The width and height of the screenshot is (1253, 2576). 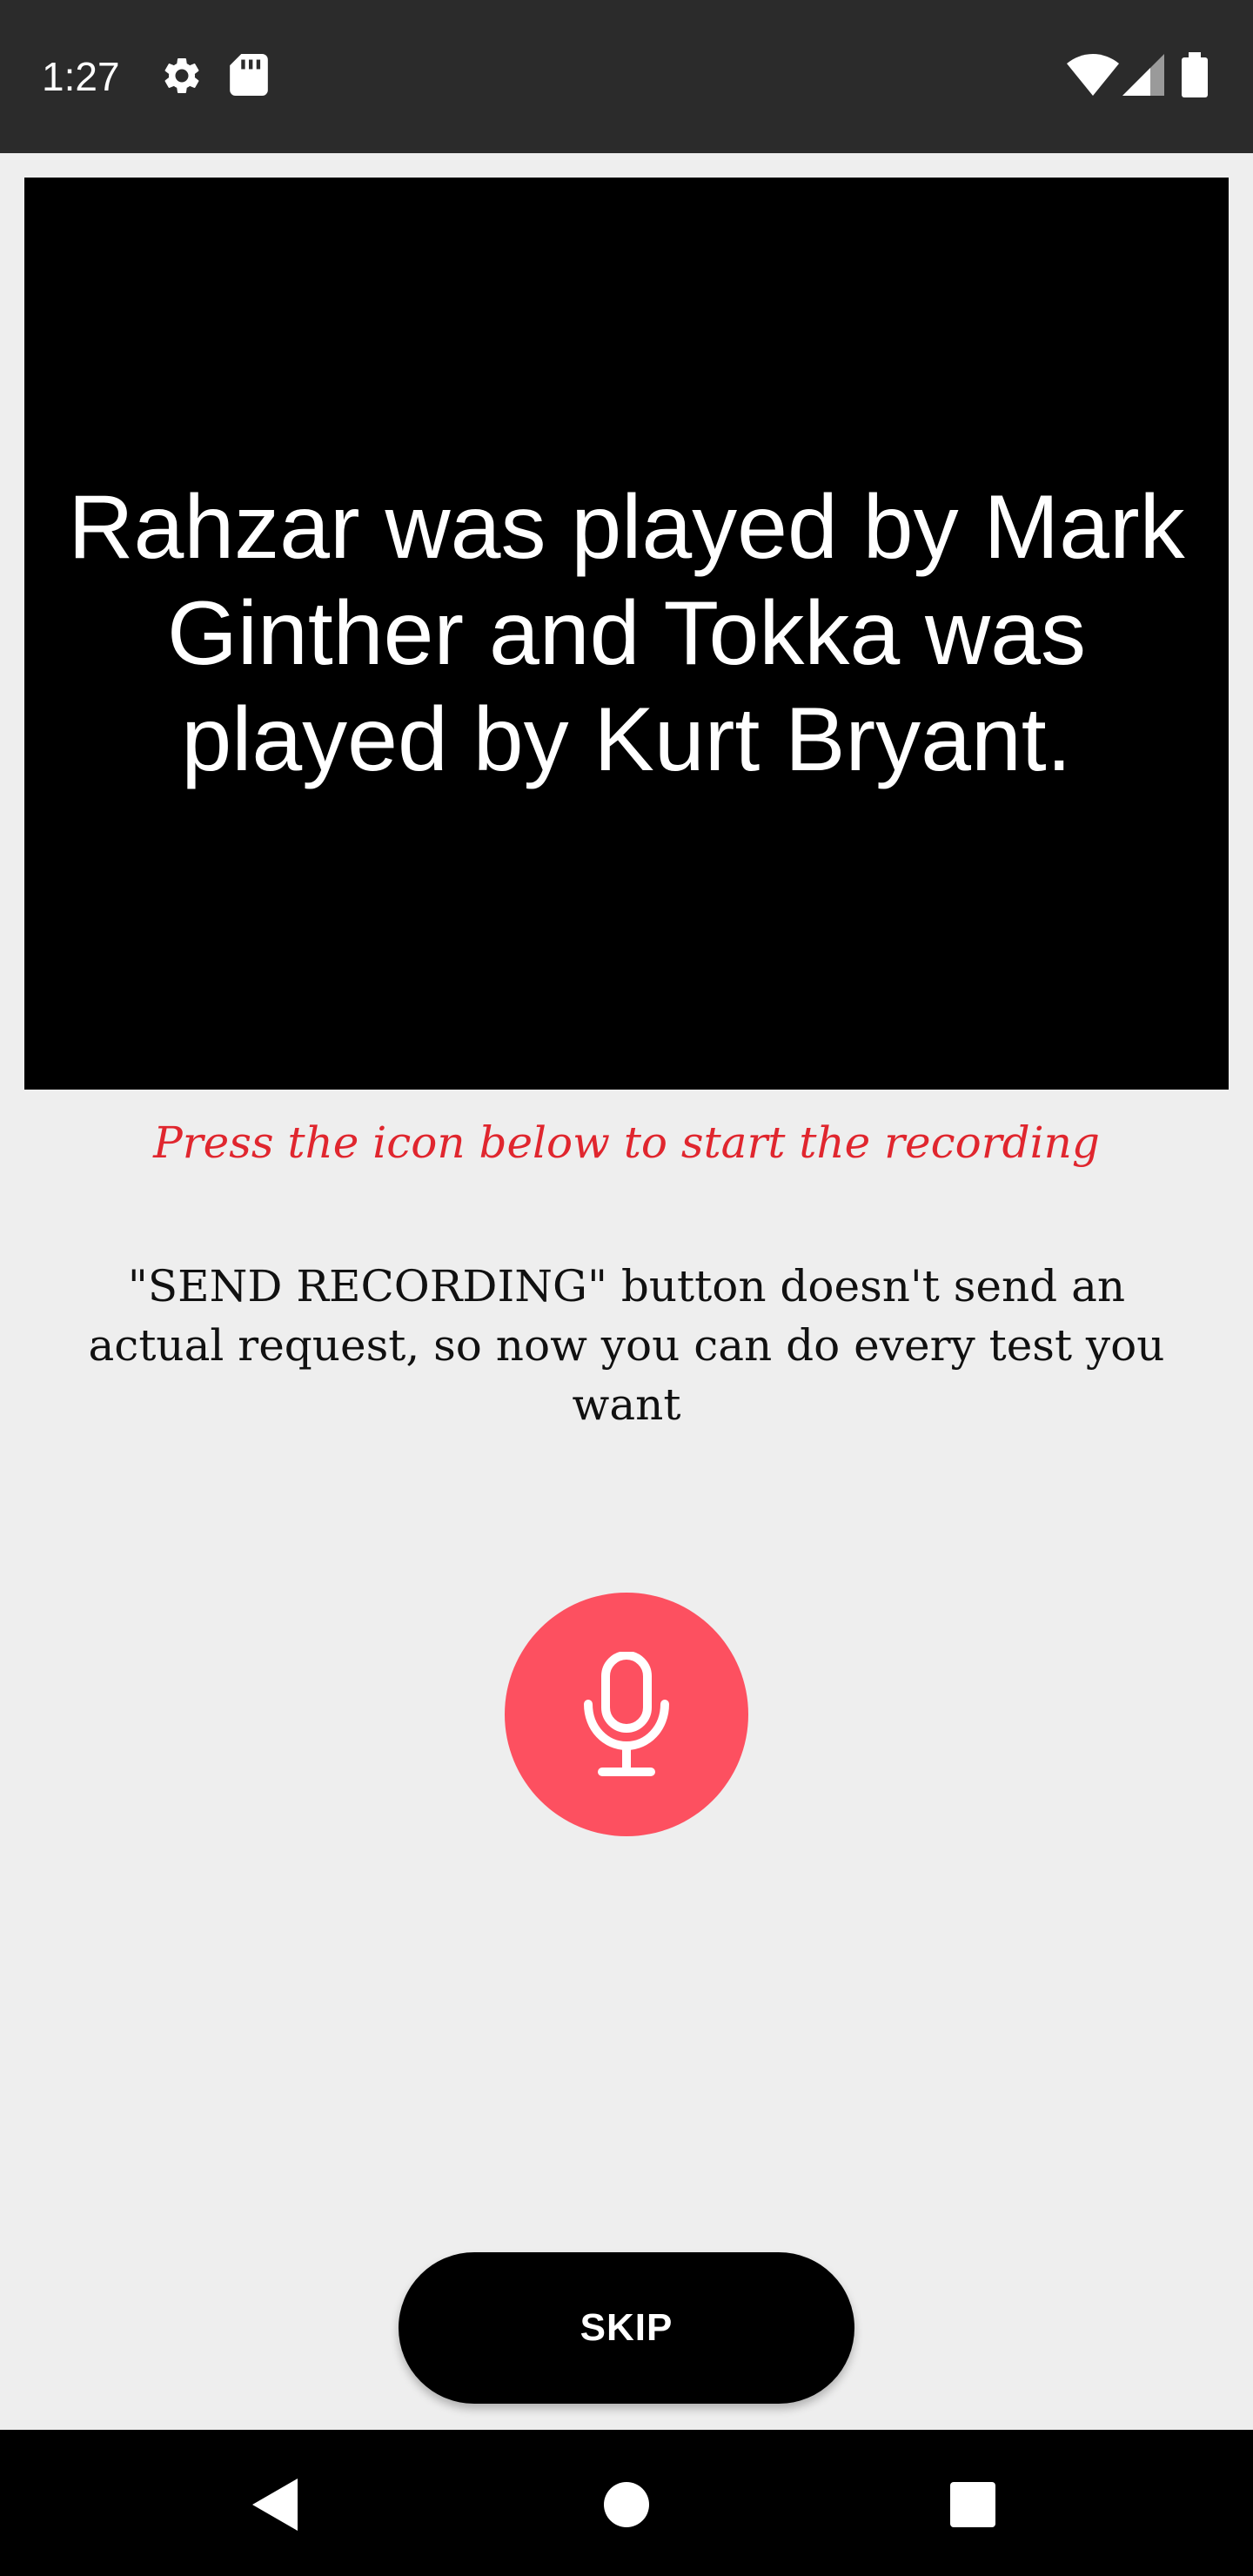 What do you see at coordinates (626, 2328) in the screenshot?
I see `skip-button: SKIP` at bounding box center [626, 2328].